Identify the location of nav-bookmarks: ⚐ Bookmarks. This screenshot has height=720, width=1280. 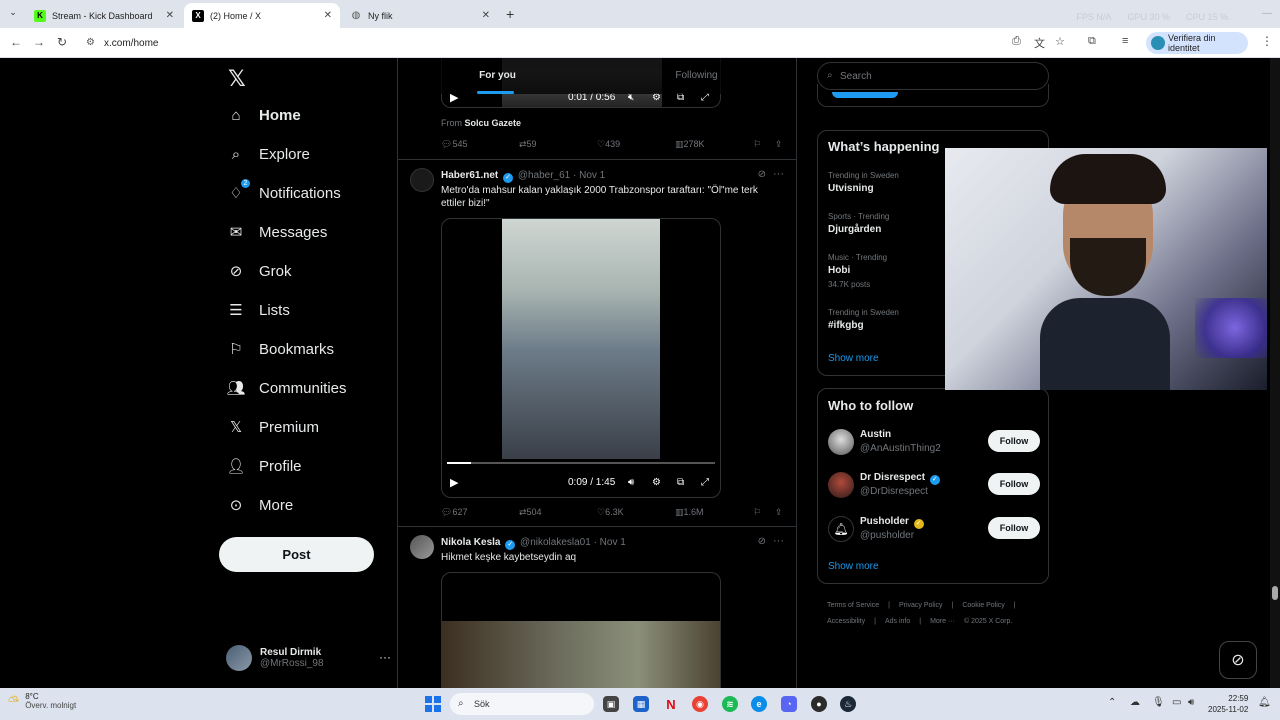
(280, 349).